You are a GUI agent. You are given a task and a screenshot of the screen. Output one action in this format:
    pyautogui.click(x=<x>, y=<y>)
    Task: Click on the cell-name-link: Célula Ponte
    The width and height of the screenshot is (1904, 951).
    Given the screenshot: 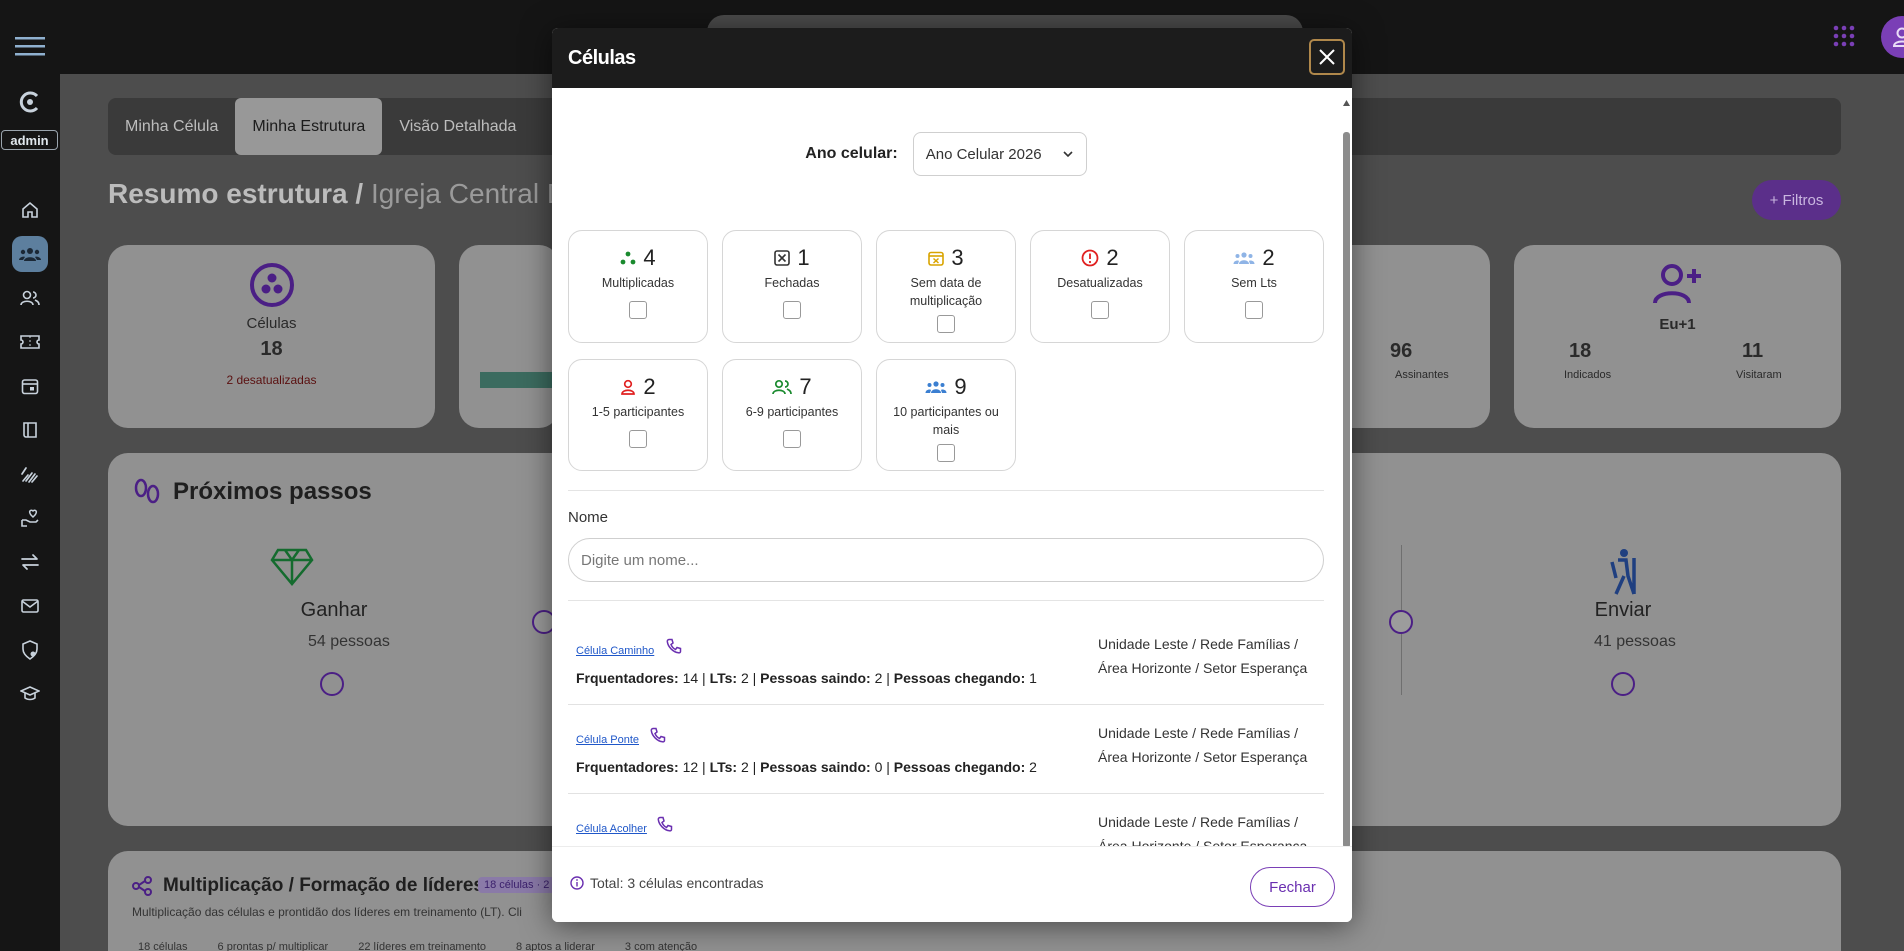 What is the action you would take?
    pyautogui.click(x=607, y=740)
    